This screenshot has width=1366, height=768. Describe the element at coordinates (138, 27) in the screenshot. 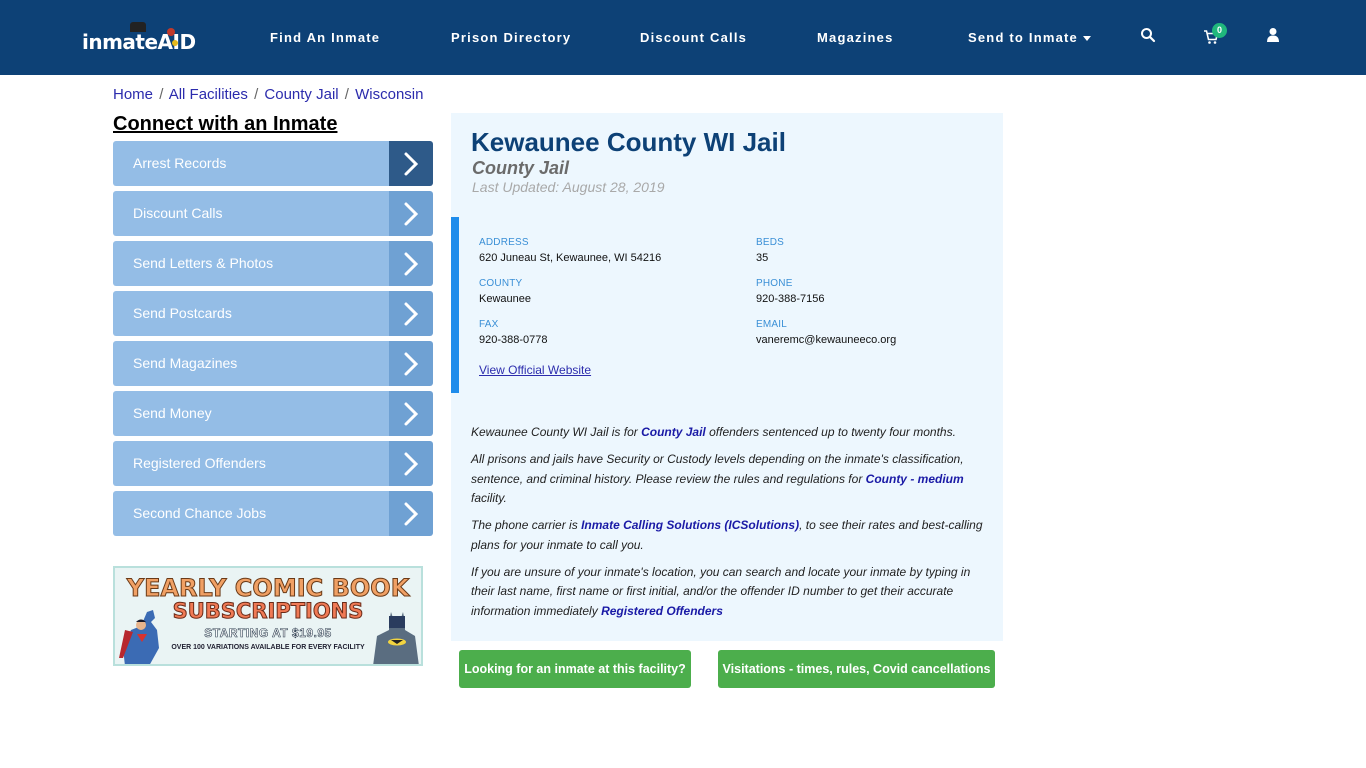

I see `pilgrim-hat-icon` at that location.